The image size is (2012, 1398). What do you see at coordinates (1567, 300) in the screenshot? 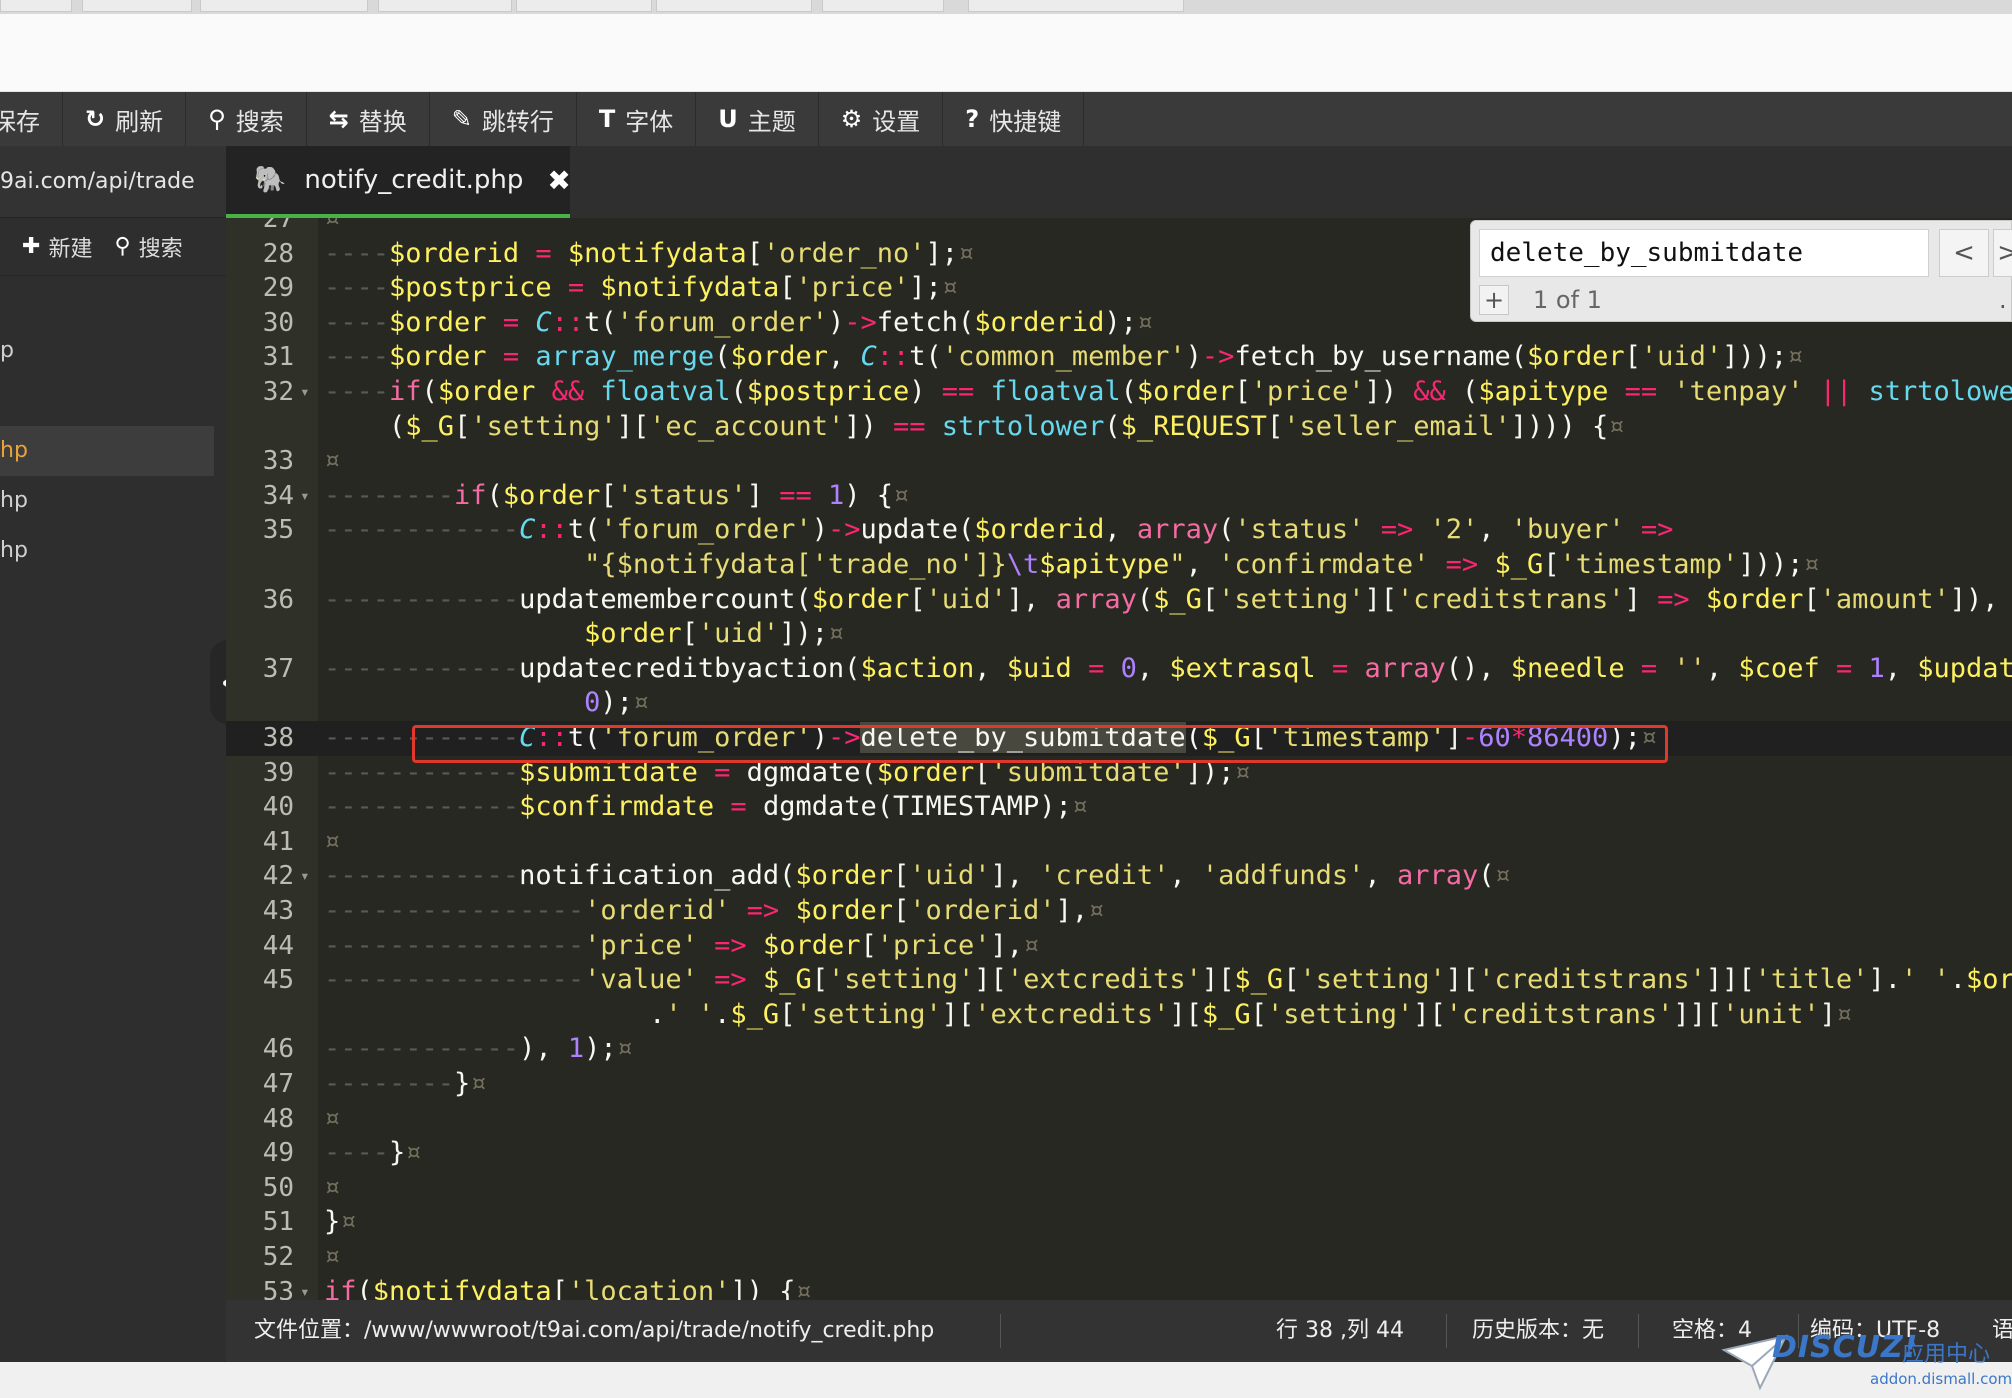
I see `find-match-count: 1 of 1` at bounding box center [1567, 300].